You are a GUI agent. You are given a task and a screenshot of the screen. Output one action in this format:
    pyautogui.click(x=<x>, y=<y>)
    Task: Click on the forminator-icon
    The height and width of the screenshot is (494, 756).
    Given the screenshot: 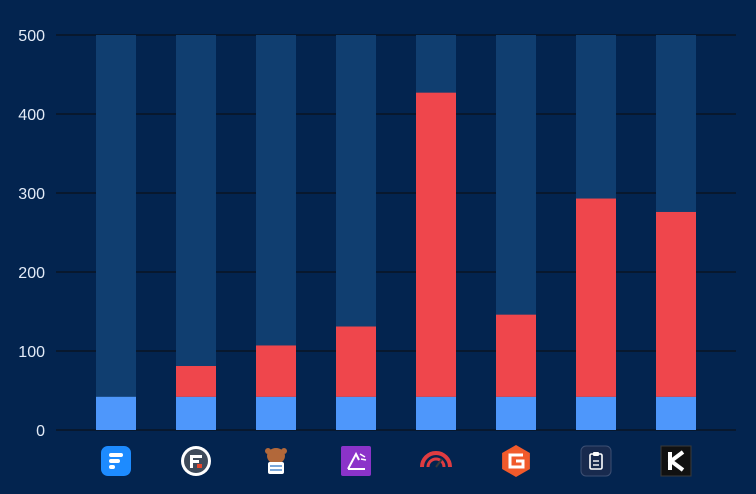 What is the action you would take?
    pyautogui.click(x=596, y=461)
    